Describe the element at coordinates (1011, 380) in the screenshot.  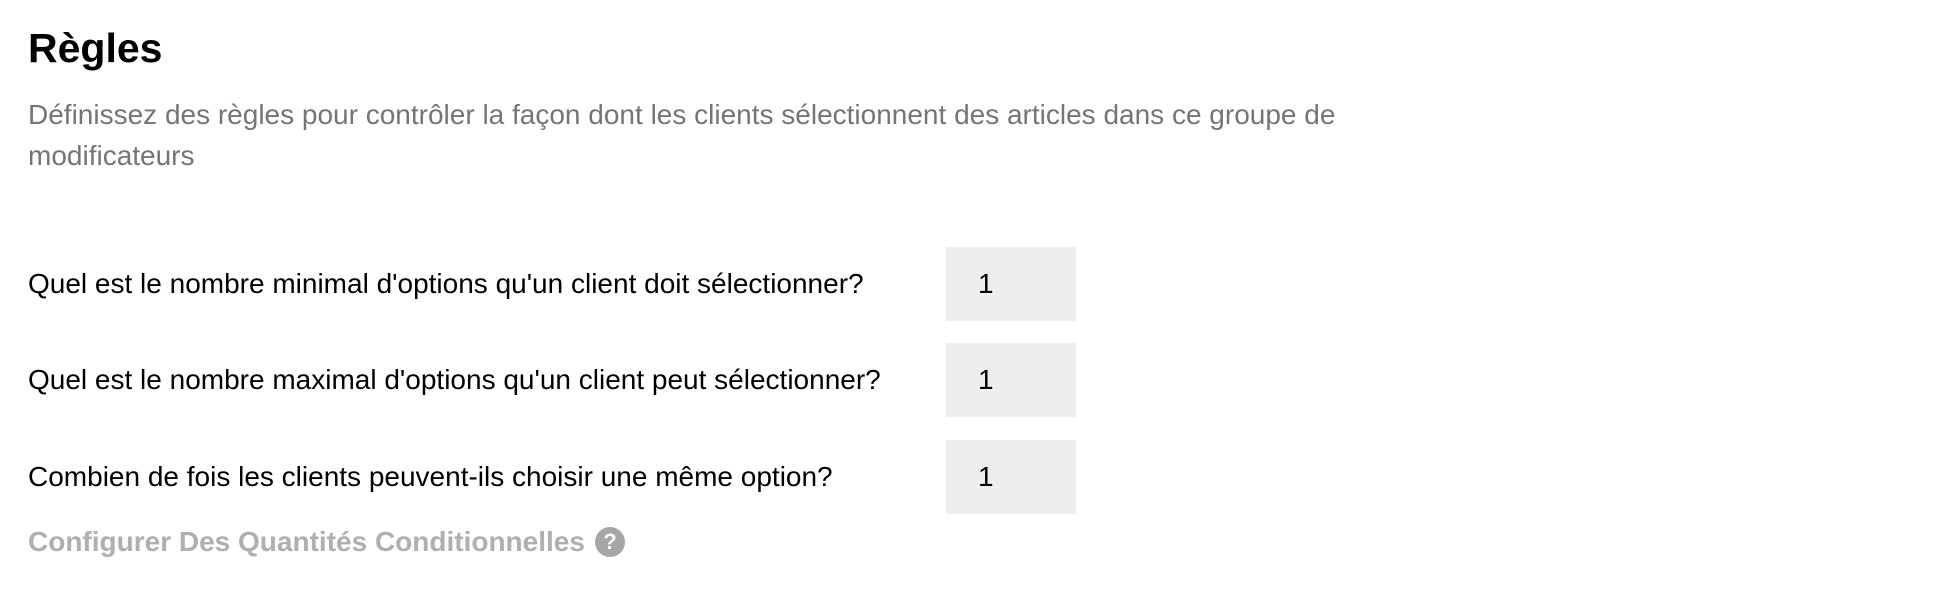
I see `max-options-input` at that location.